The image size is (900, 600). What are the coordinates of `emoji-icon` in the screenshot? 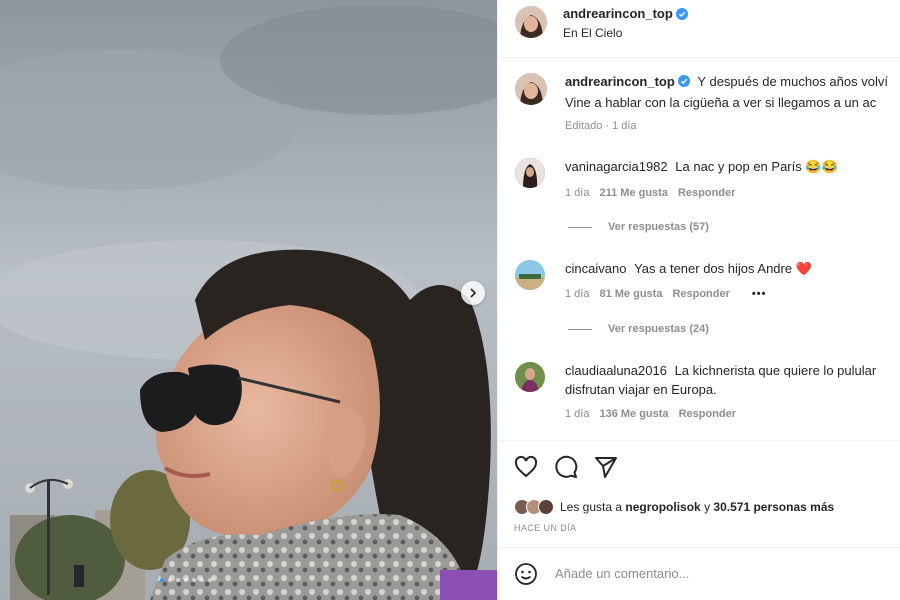 It's located at (526, 574).